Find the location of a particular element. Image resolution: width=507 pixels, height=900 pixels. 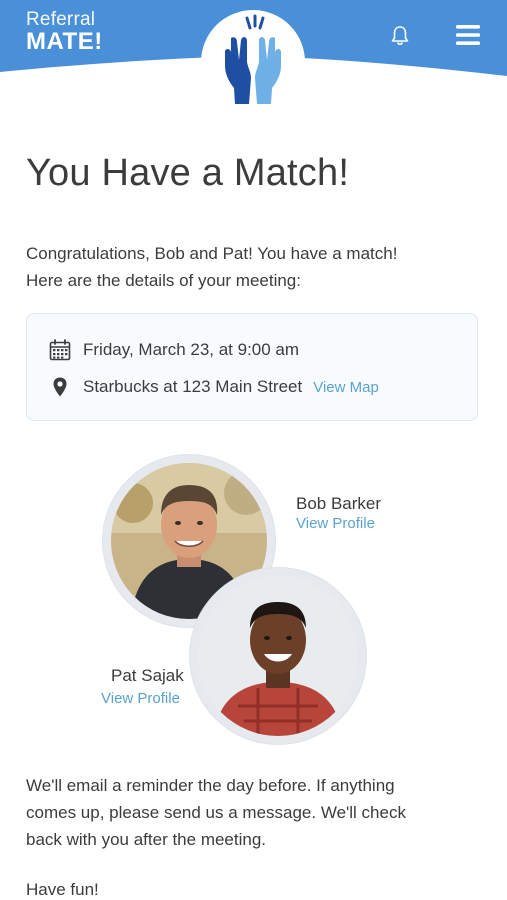

view-profile-link-pat: View Profile is located at coordinates (140, 698).